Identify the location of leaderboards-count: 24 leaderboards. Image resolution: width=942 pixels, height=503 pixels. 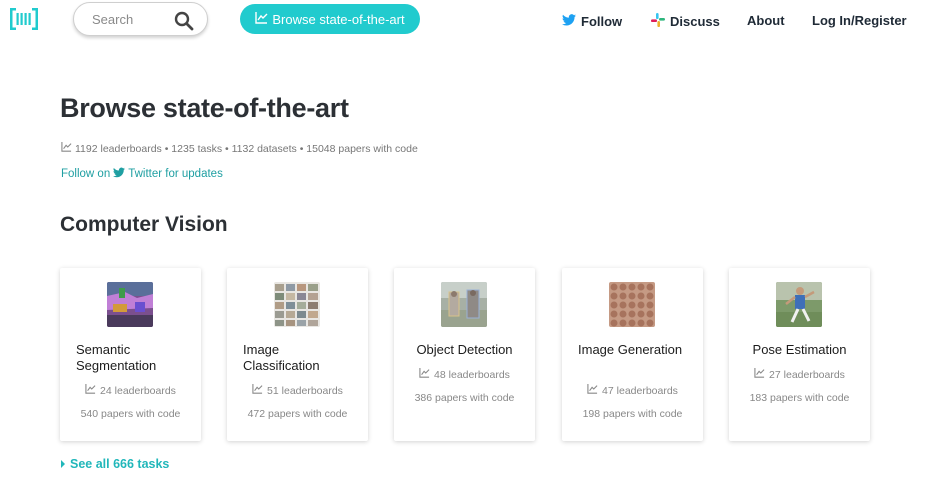
(138, 390).